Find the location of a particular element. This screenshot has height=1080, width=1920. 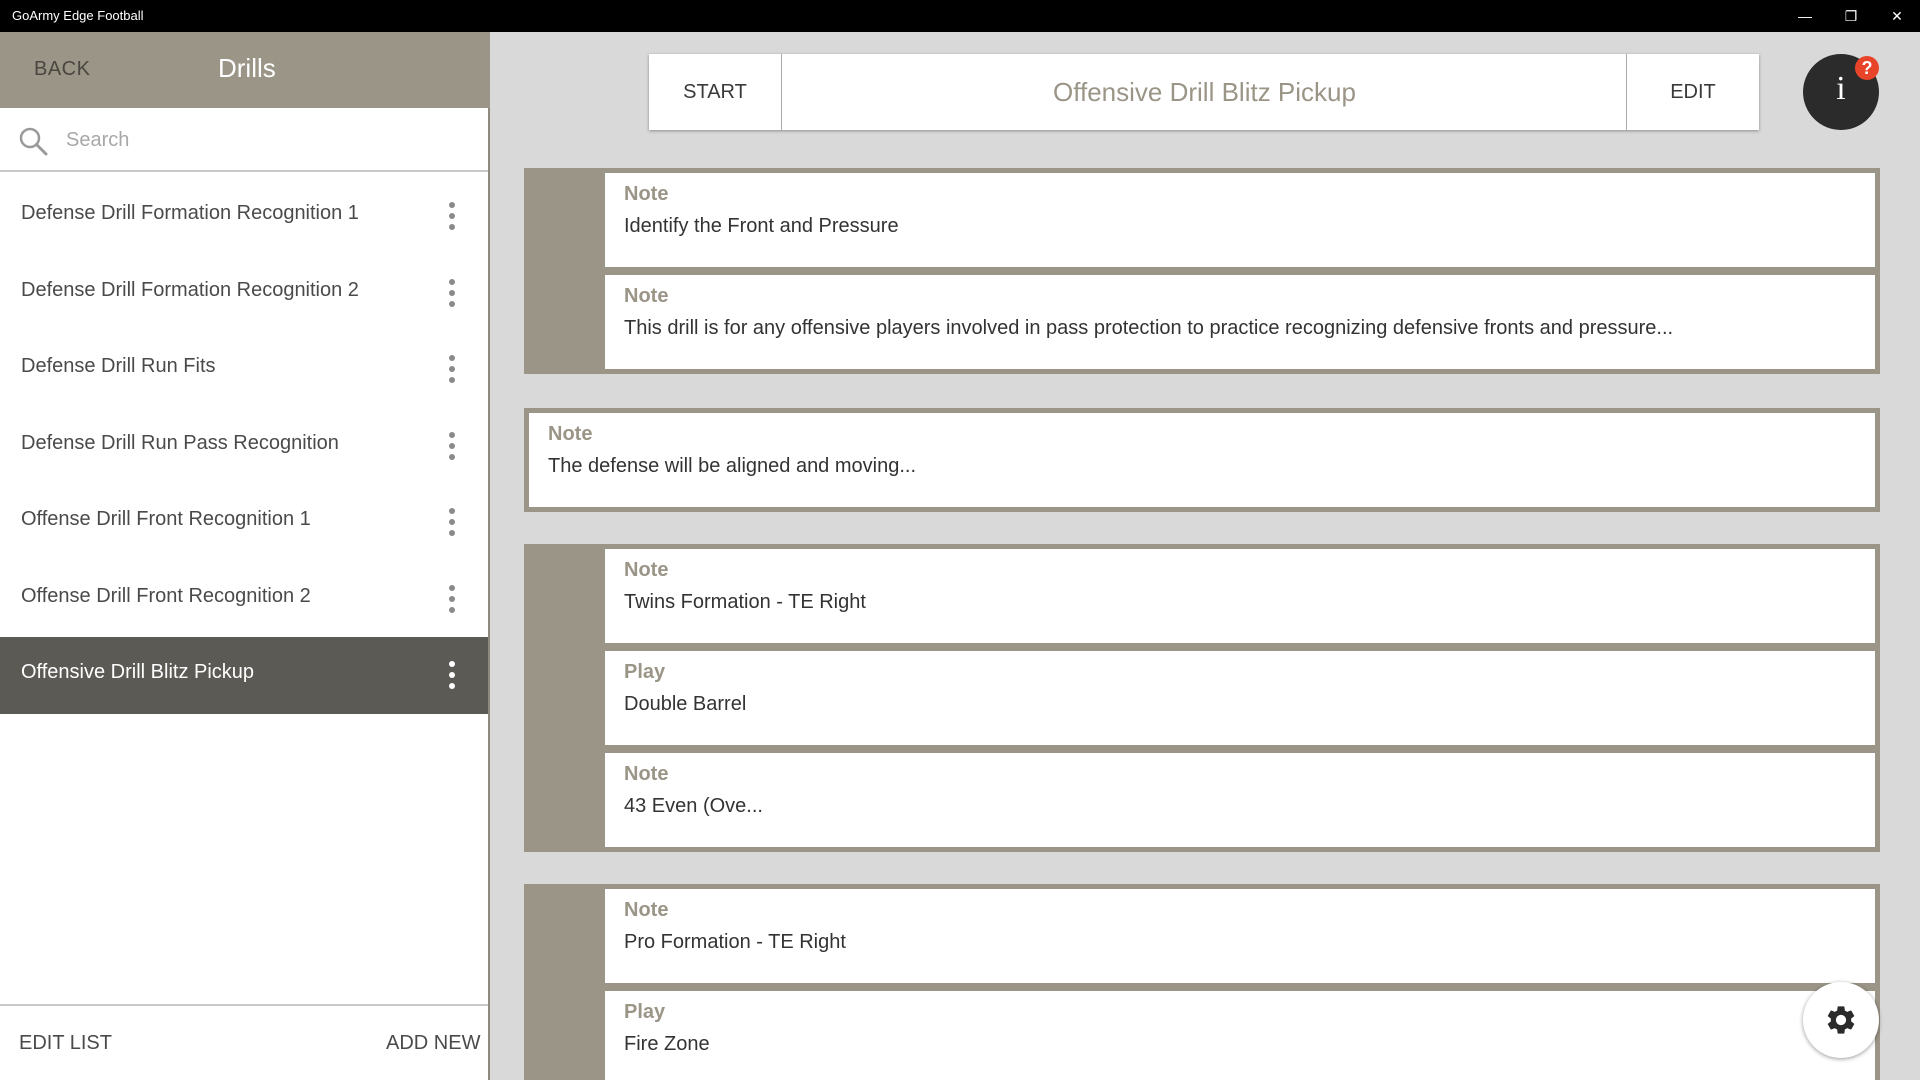

drill-name-text: Offensive Drill Blitz Pickup is located at coordinates (1204, 91).